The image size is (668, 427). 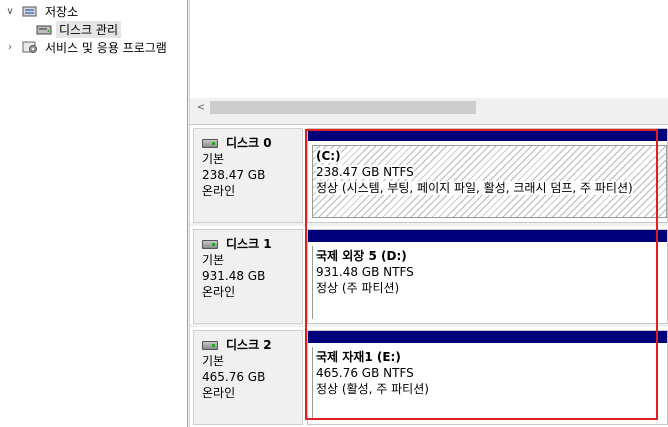 I want to click on tree-item-label: 디스크 관리, so click(x=89, y=29).